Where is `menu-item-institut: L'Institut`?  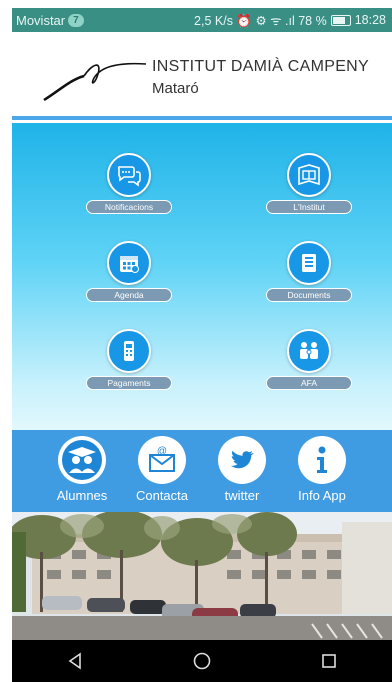 menu-item-institut: L'Institut is located at coordinates (309, 184).